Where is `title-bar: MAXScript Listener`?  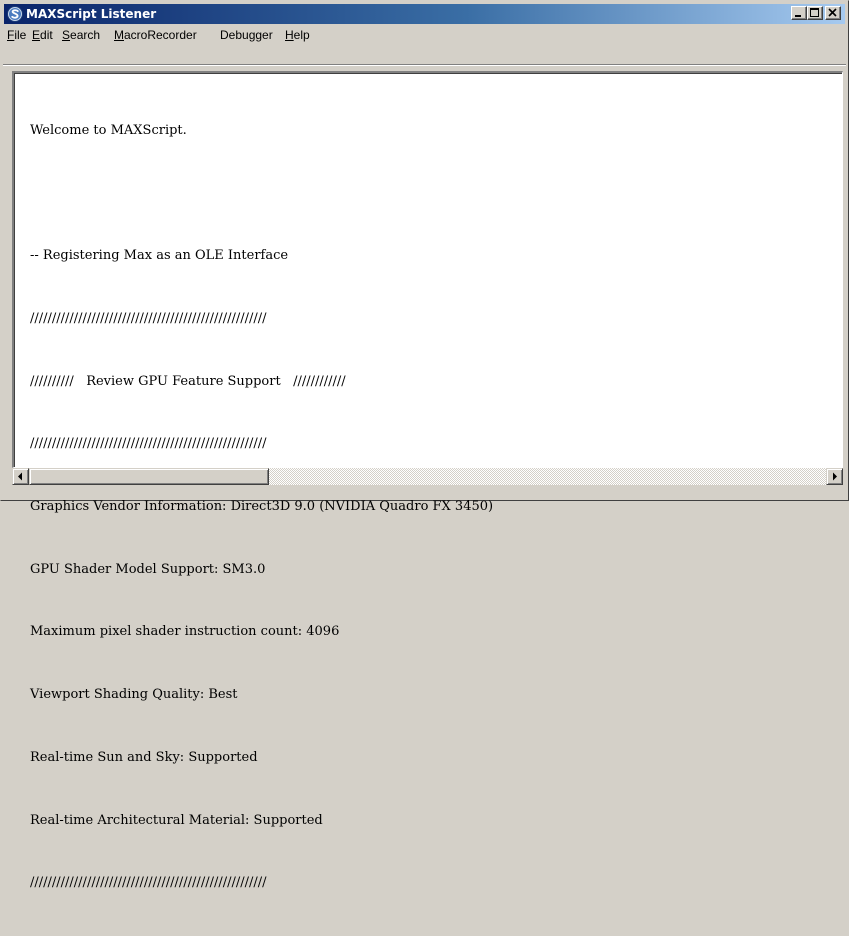 title-bar: MAXScript Listener is located at coordinates (424, 14).